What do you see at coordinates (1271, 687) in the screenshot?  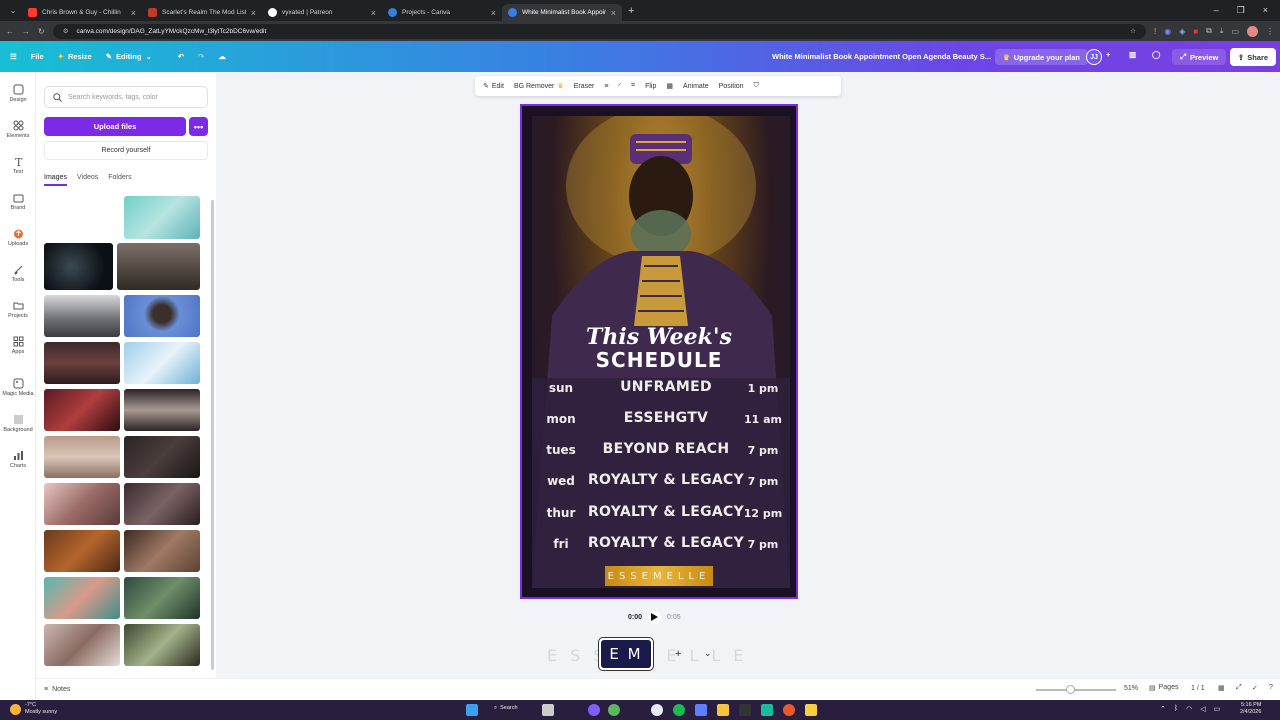 I see `help-icon: ?` at bounding box center [1271, 687].